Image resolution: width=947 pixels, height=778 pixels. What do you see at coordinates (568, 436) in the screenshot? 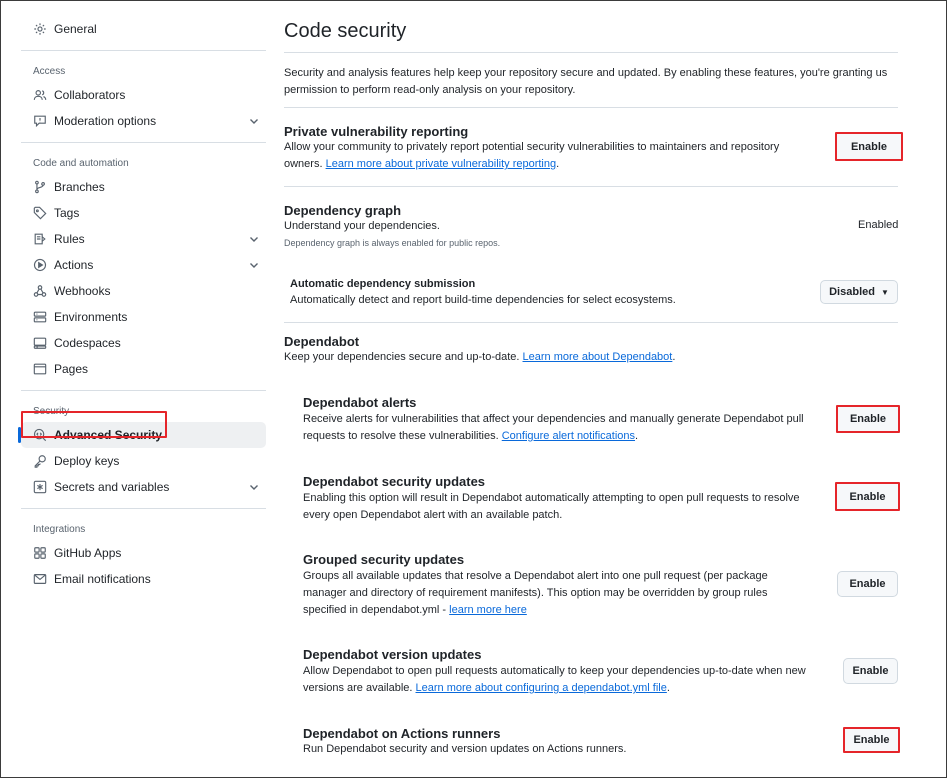
I see `configure-alert-notifications-link: Configure alert notifications` at bounding box center [568, 436].